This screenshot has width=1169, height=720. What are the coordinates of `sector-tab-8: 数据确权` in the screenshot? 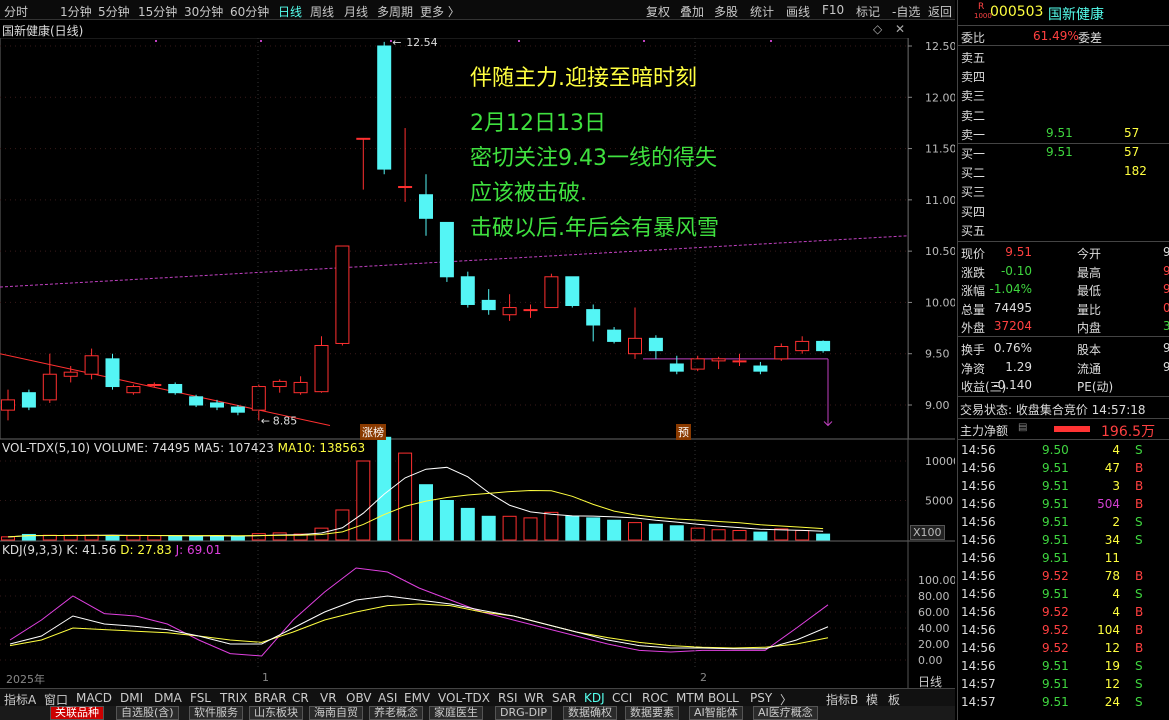 It's located at (590, 713).